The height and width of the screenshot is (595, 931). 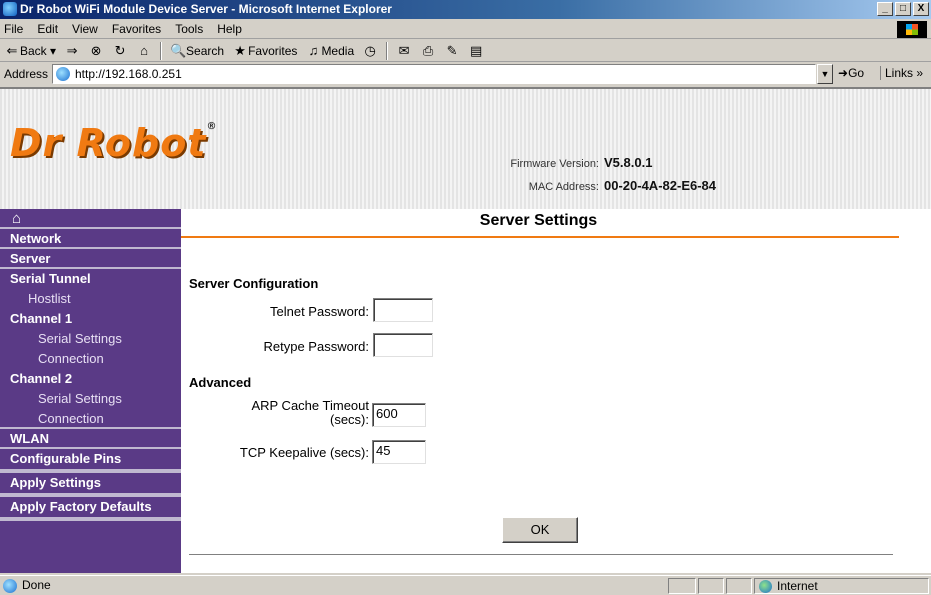 I want to click on sidebar-item-ch1-serial-settings: Serial Settings, so click(x=90, y=339).